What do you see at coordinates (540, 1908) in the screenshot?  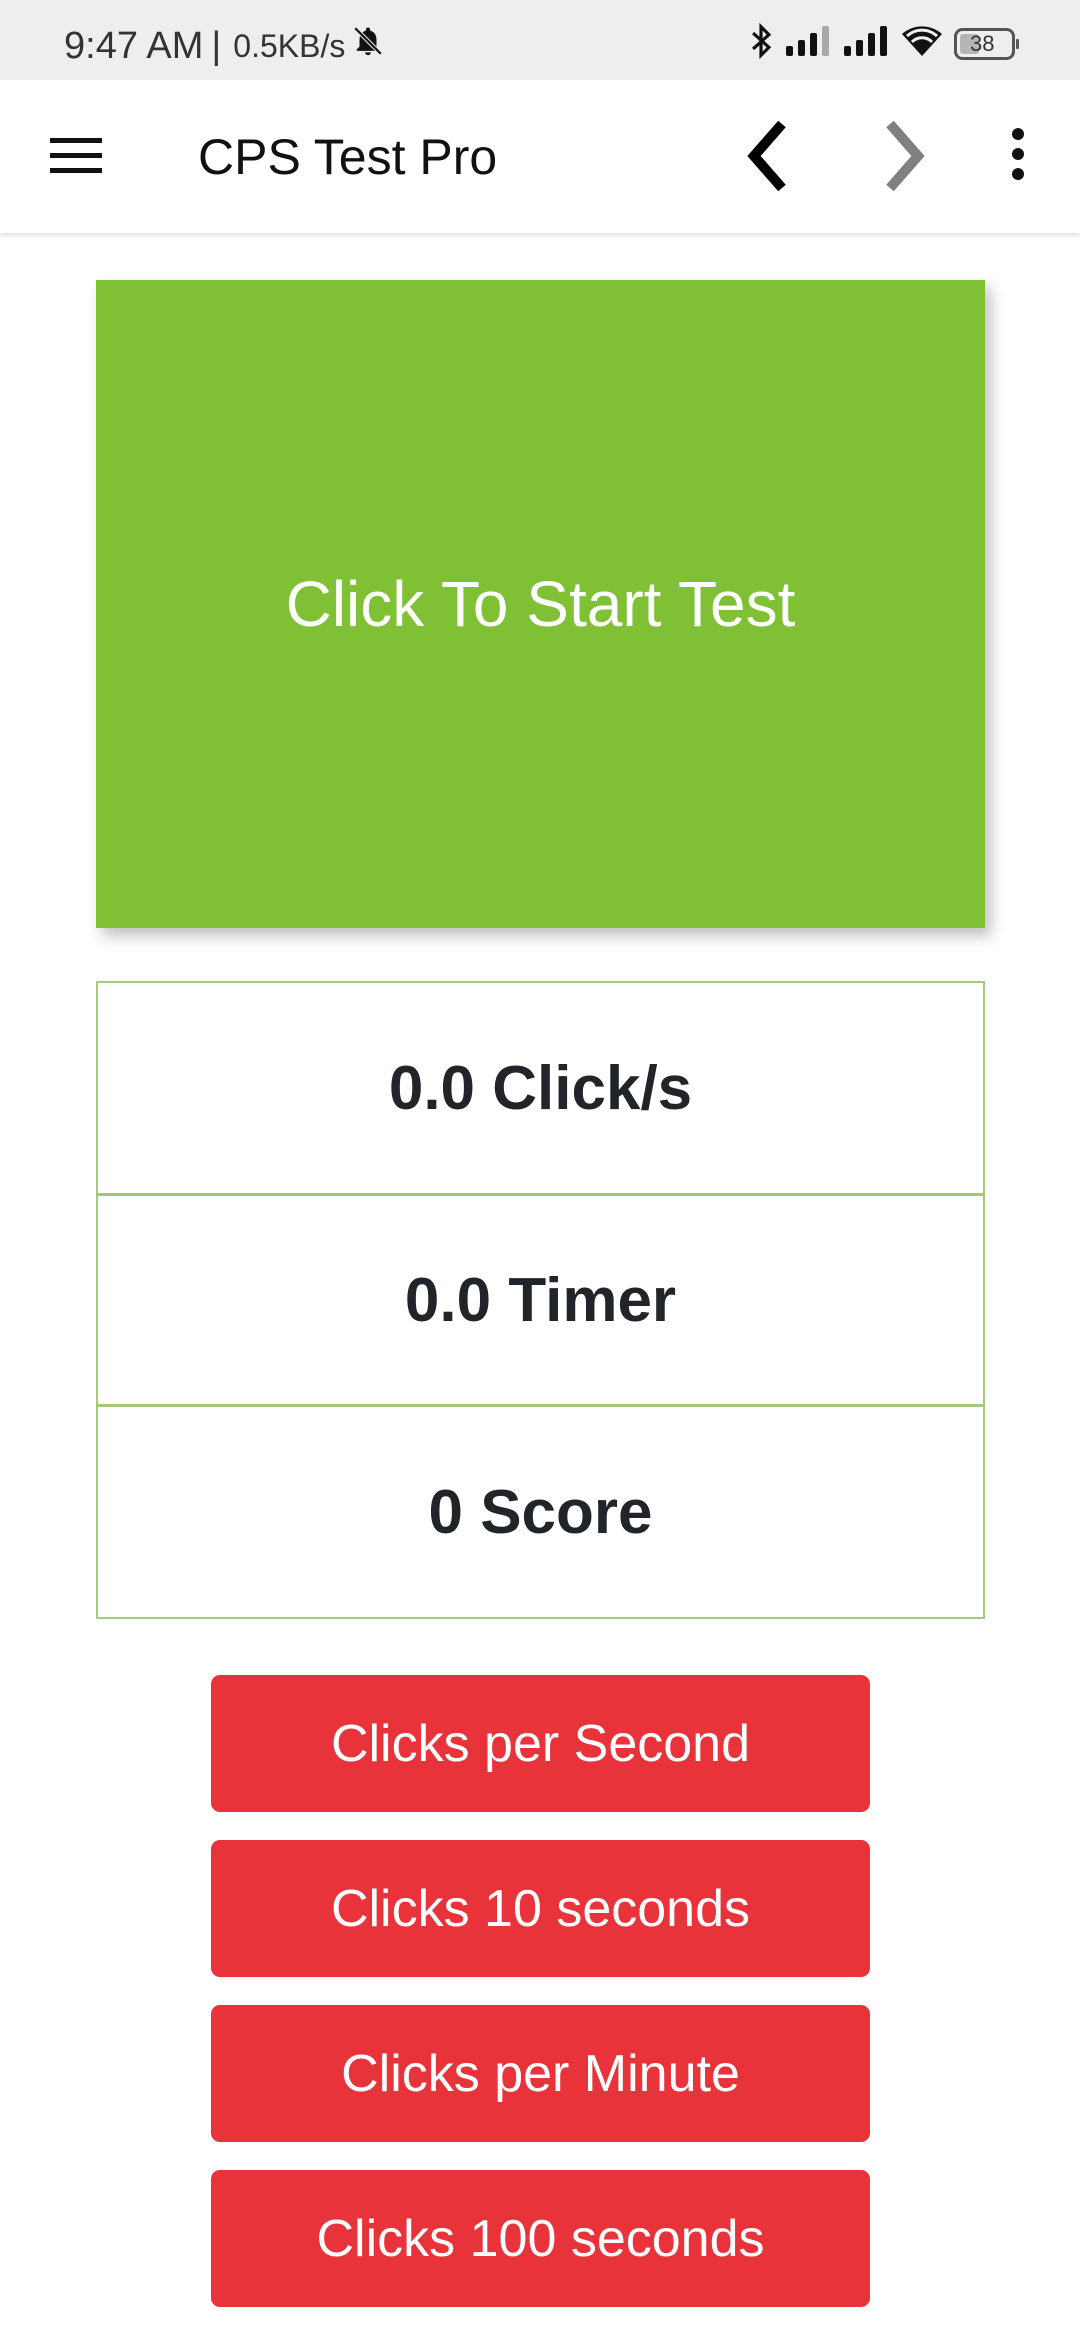 I see `clicks-10-seconds-button: Clicks 10 seconds` at bounding box center [540, 1908].